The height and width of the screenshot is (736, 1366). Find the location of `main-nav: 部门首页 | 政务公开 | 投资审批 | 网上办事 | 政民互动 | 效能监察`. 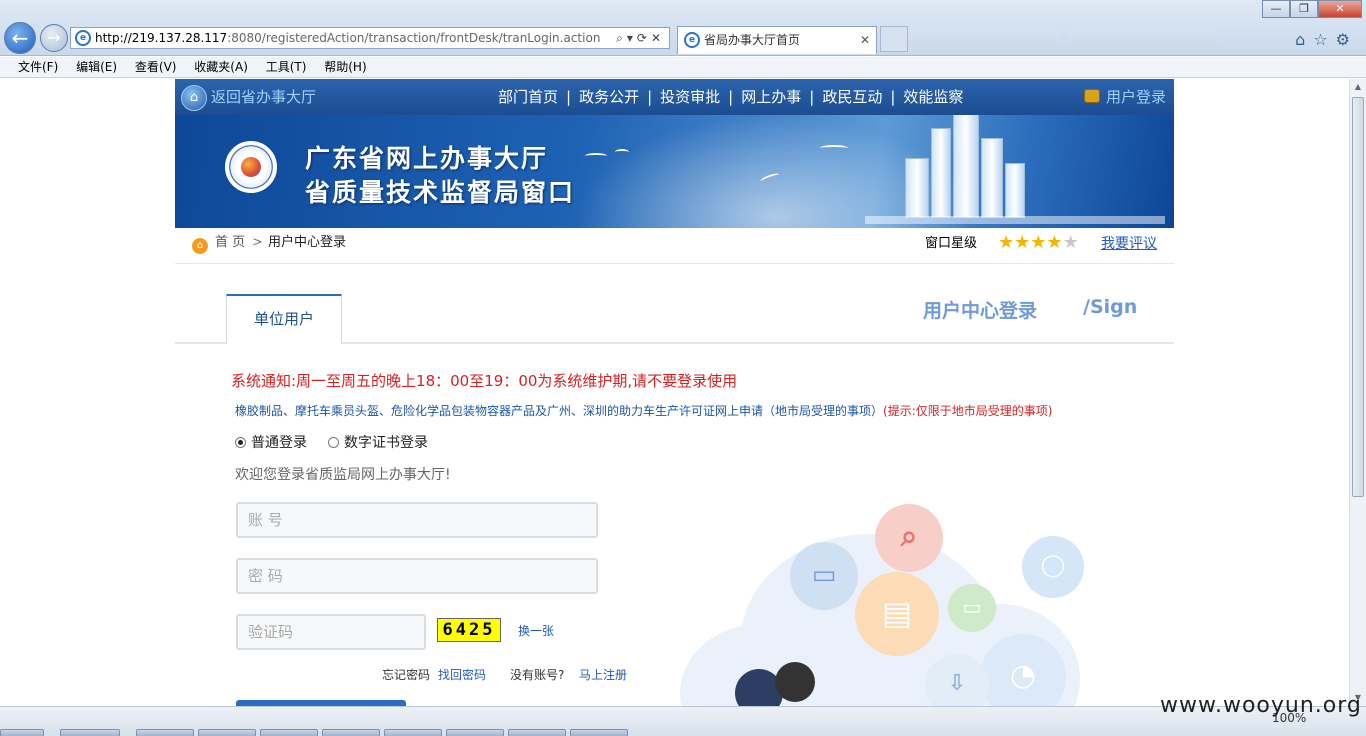

main-nav: 部门首页 | 政务公开 | 投资审批 | 网上办事 | 政民互动 | 效能监察 is located at coordinates (734, 97).